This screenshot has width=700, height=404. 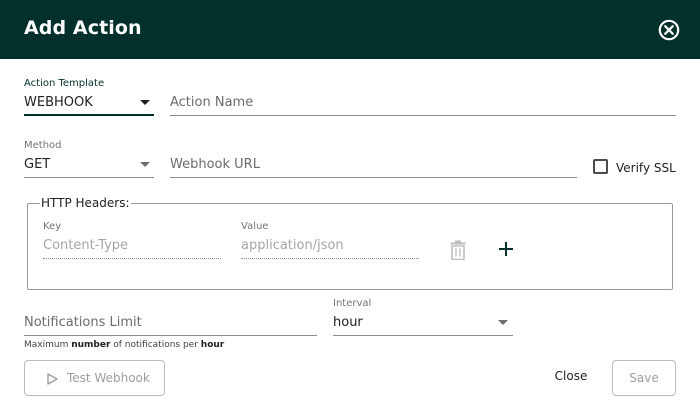 I want to click on action-name-underline, so click(x=423, y=115).